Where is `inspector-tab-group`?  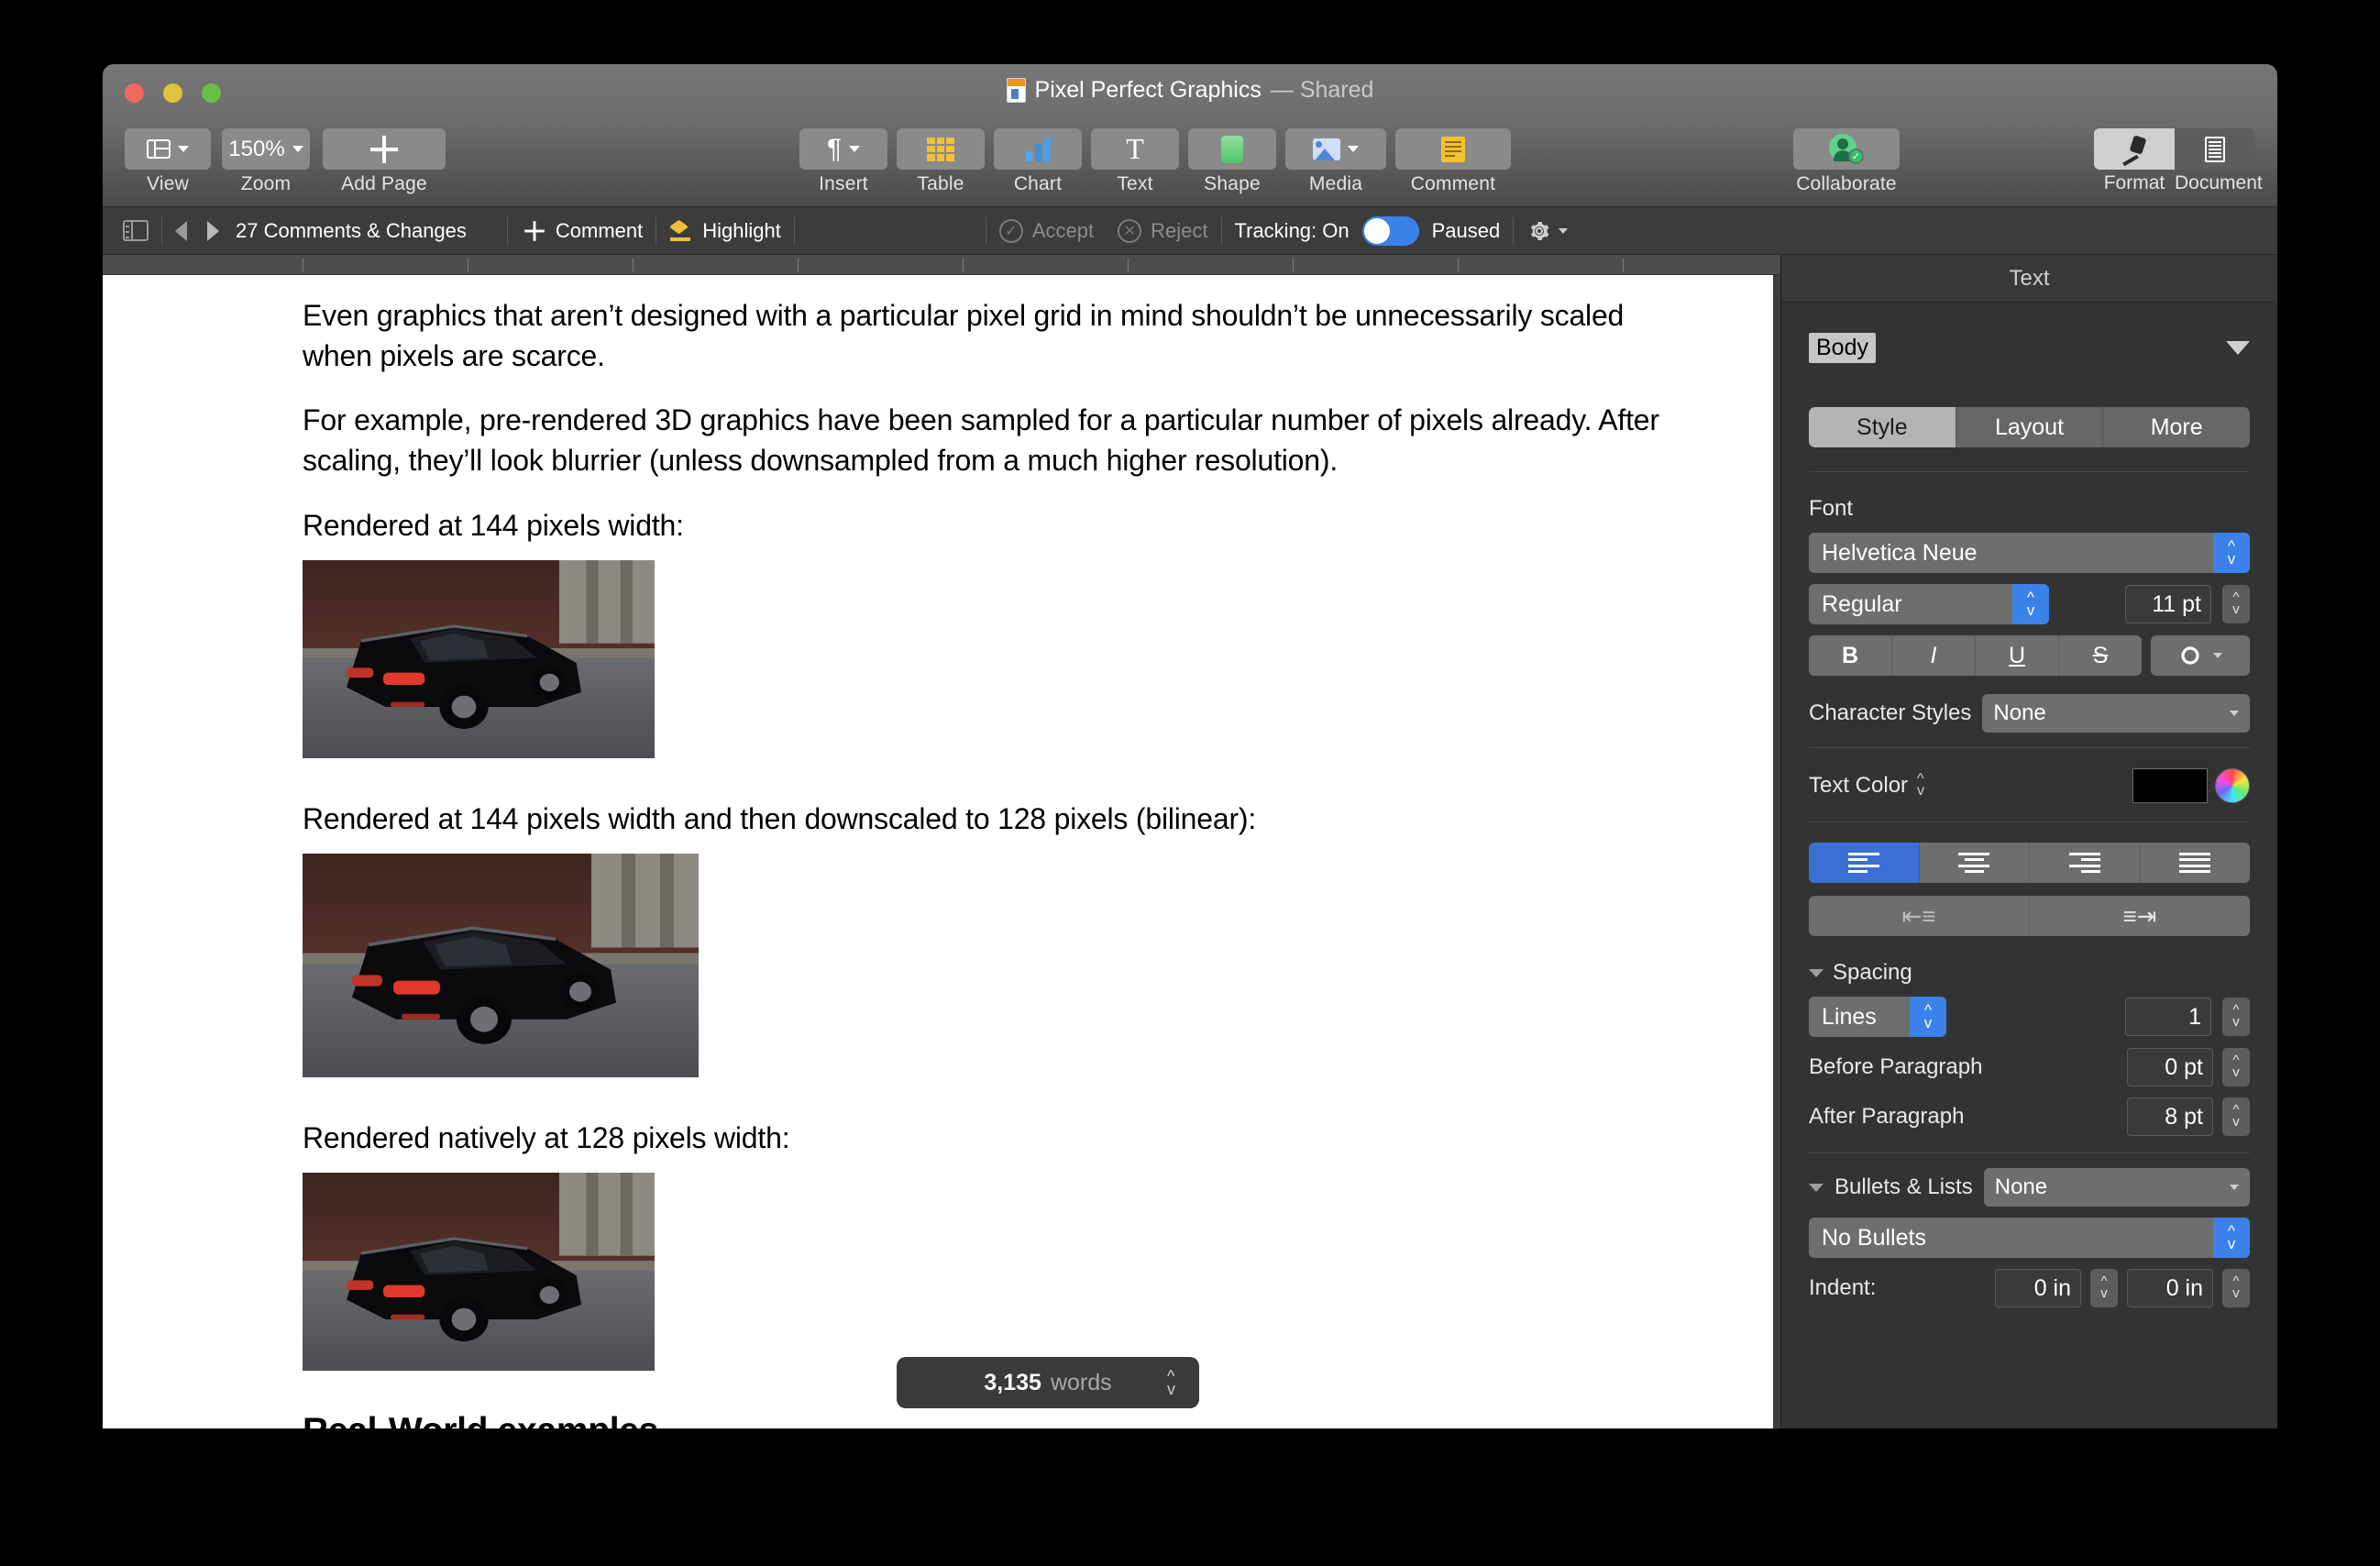 inspector-tab-group is located at coordinates (2174, 149).